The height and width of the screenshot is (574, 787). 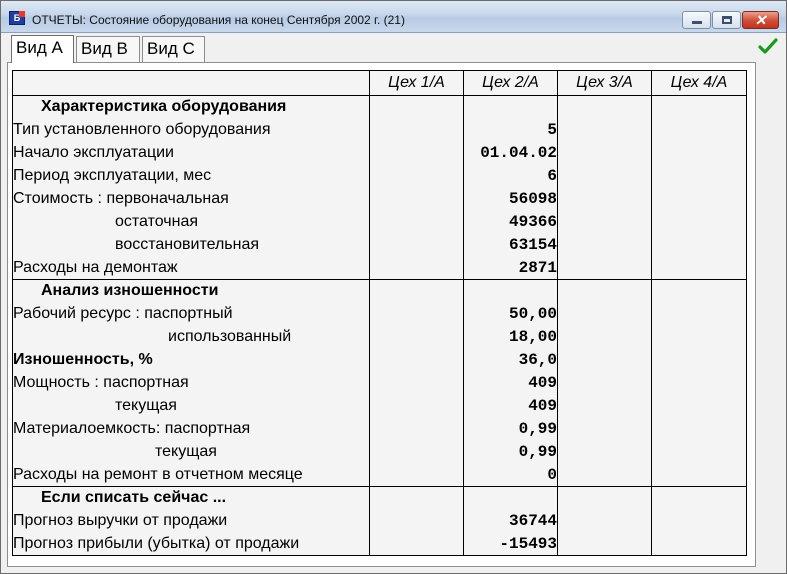 What do you see at coordinates (604, 83) in the screenshot?
I see `column-header-shop-3: Цех 3/А` at bounding box center [604, 83].